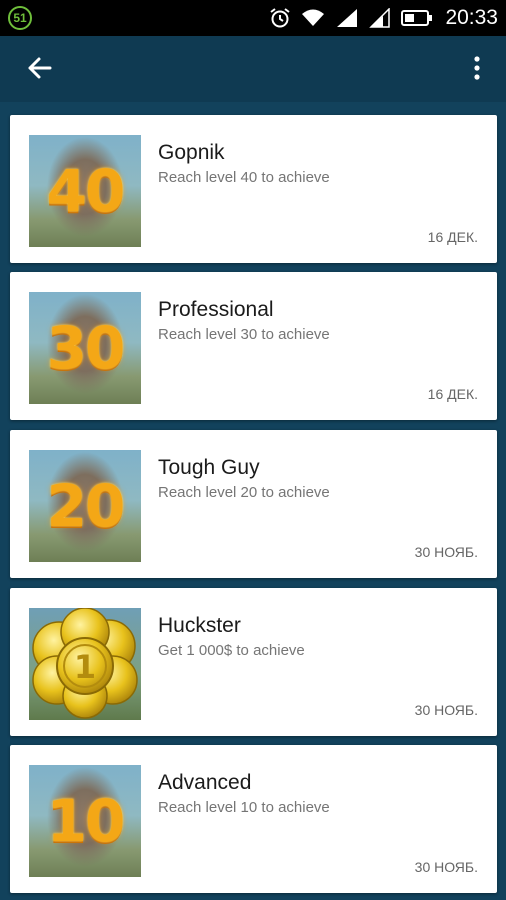  I want to click on clock: 20:33, so click(471, 17).